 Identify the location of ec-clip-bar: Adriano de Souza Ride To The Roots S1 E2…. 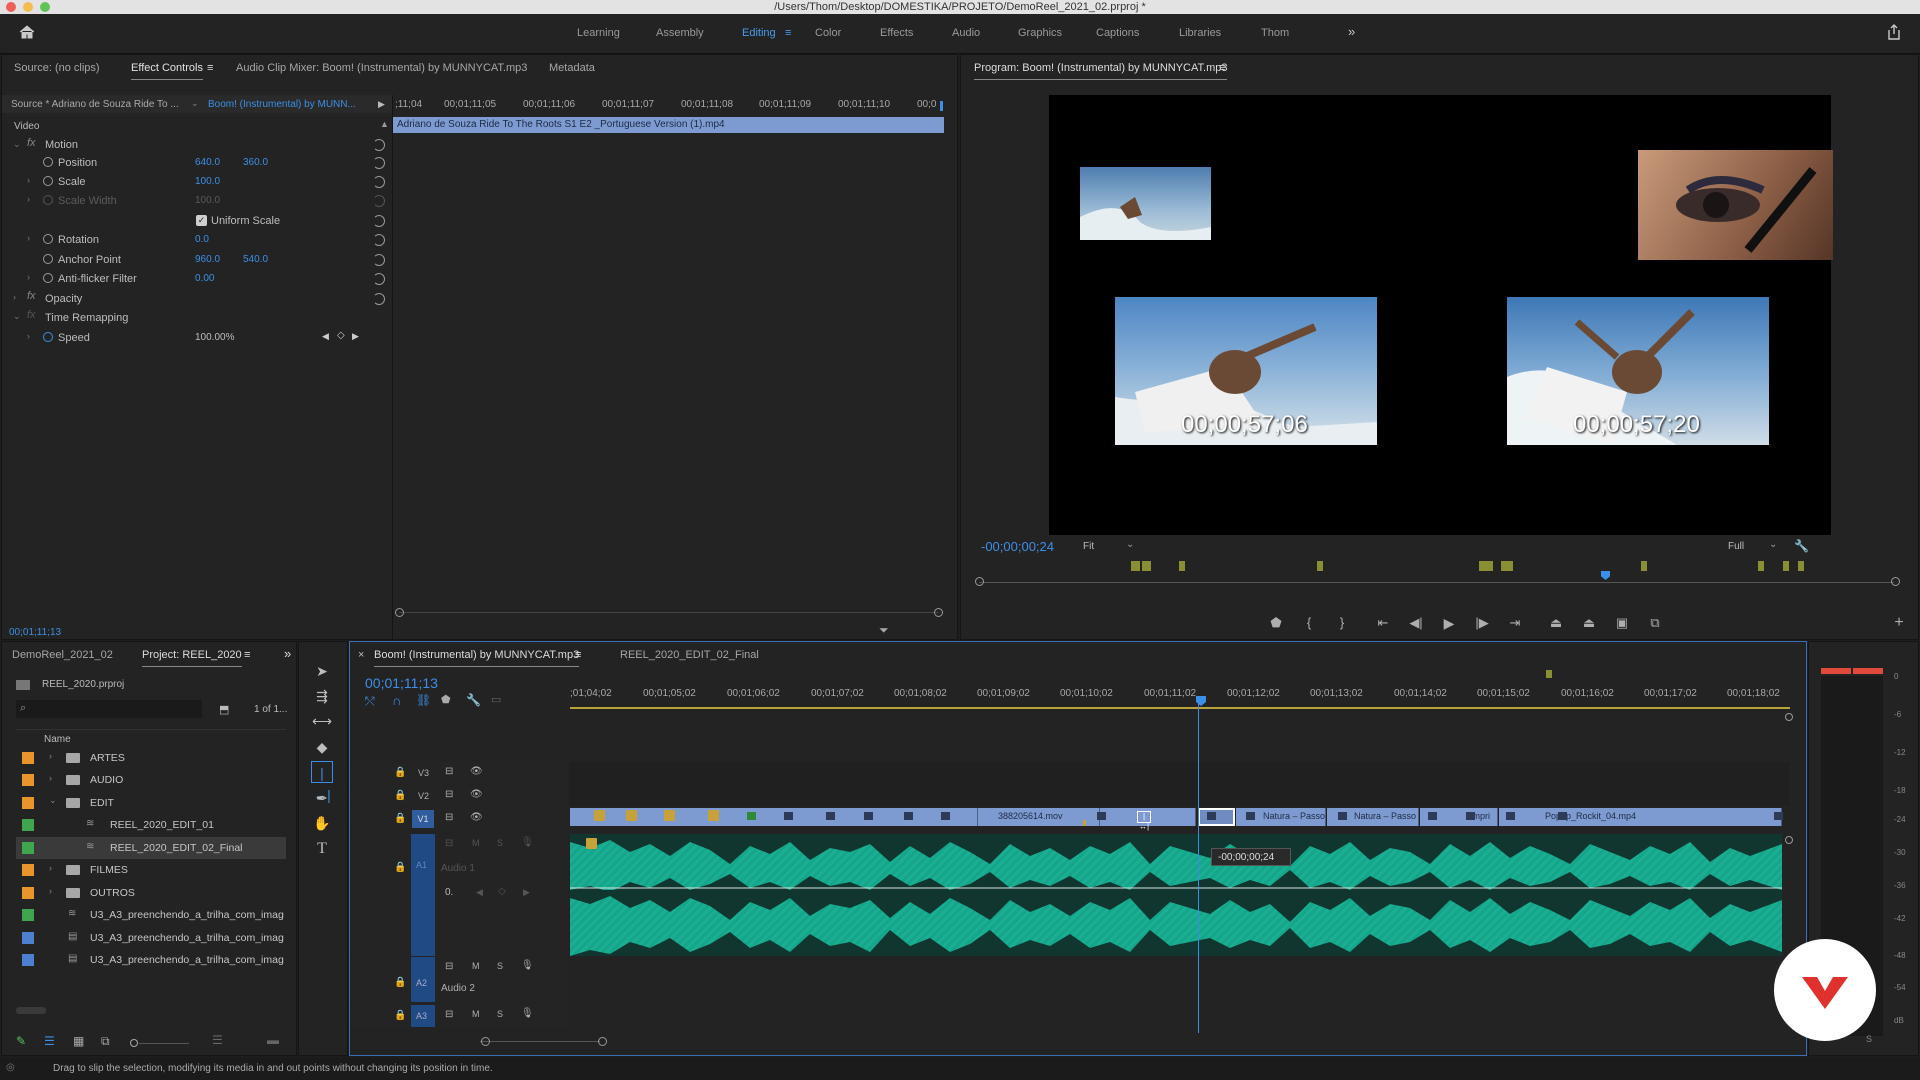
(668, 125).